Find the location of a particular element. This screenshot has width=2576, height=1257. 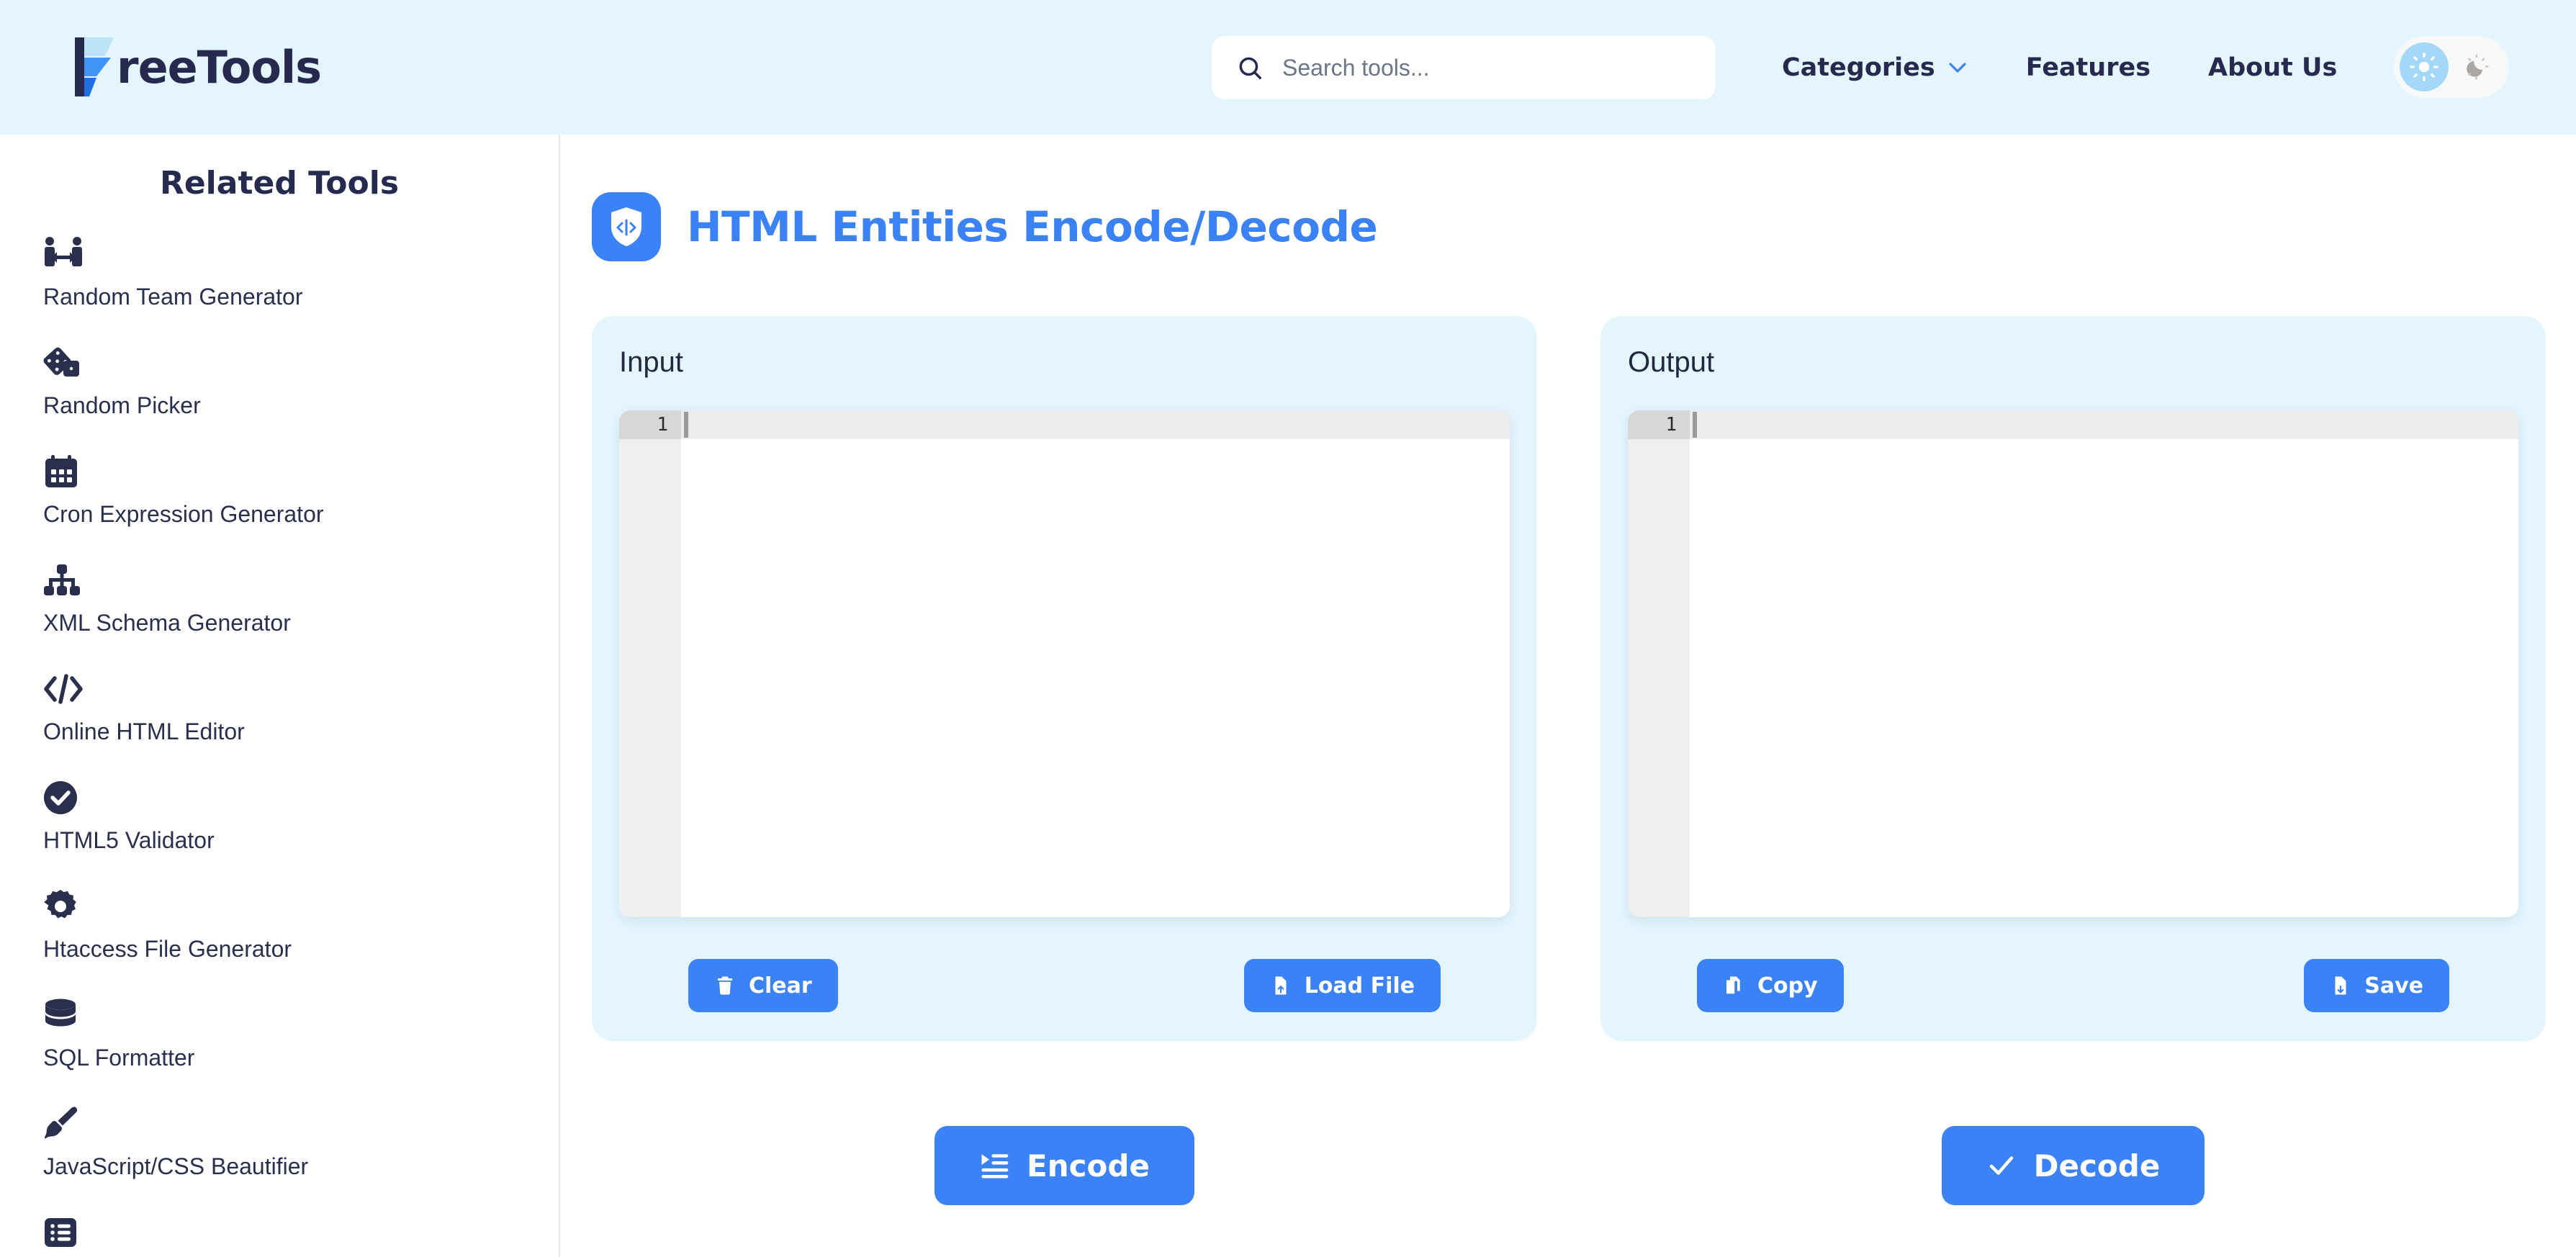

sidebar-item-random-picker: Random Picker is located at coordinates (301, 380).